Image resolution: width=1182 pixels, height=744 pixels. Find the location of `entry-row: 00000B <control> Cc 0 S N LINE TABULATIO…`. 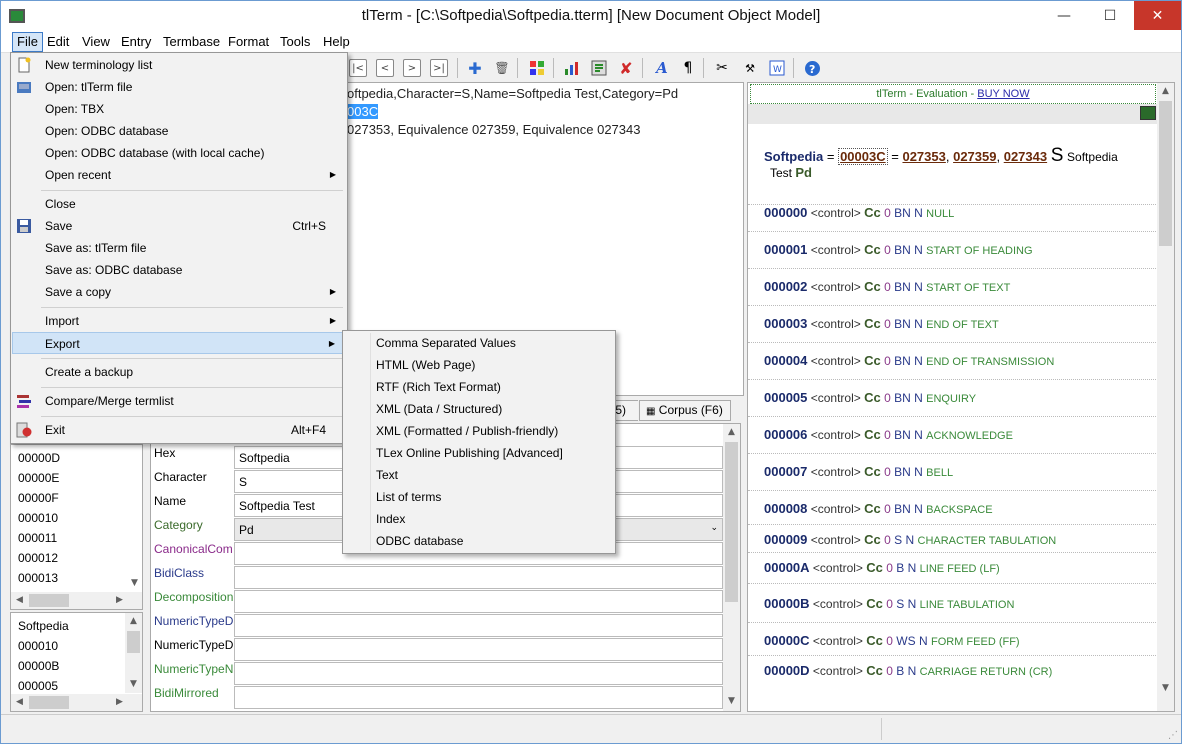

entry-row: 00000B <control> Cc 0 S N LINE TABULATIO… is located at coordinates (889, 603).